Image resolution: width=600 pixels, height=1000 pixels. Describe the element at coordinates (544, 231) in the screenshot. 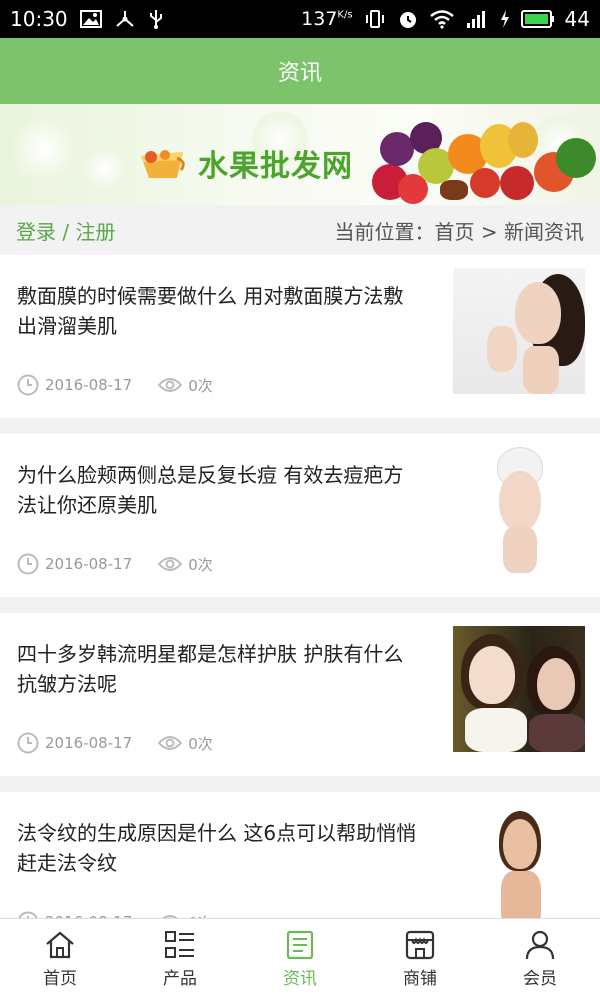

I see `breadcrumb-current: 新闻资讯` at that location.